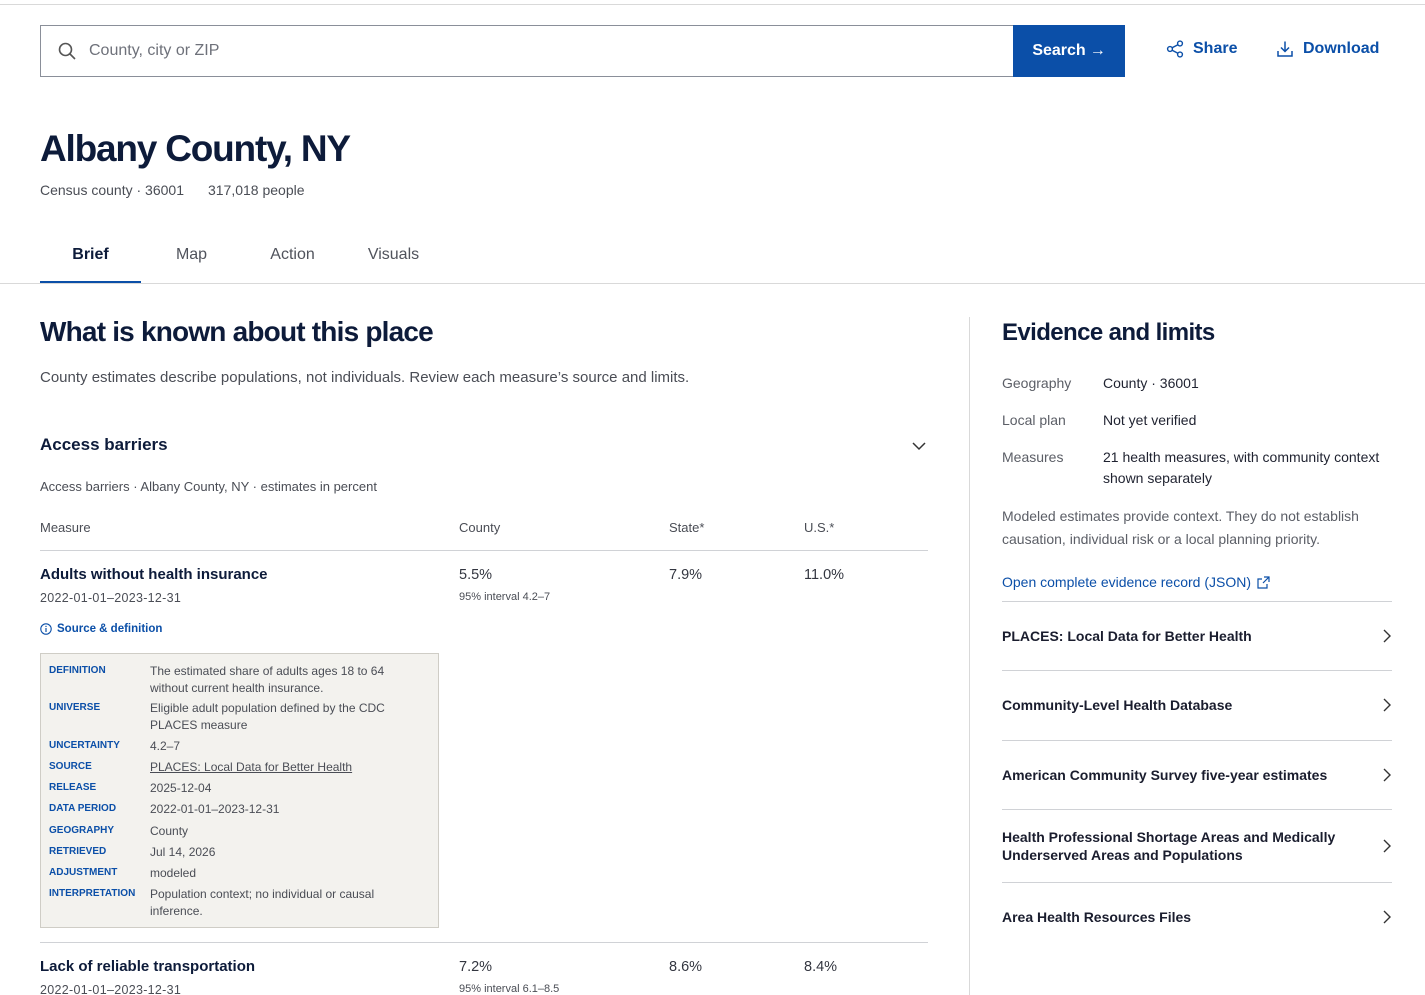  I want to click on search-bar, so click(527, 51).